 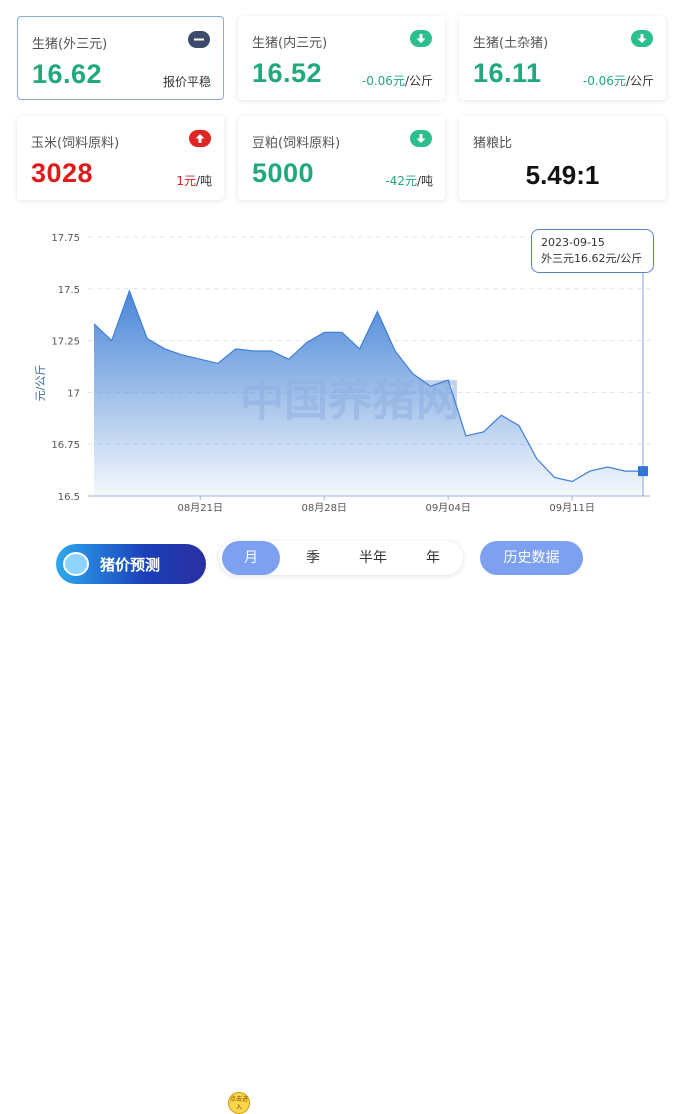 I want to click on card-change: 1元/吨, so click(x=194, y=180).